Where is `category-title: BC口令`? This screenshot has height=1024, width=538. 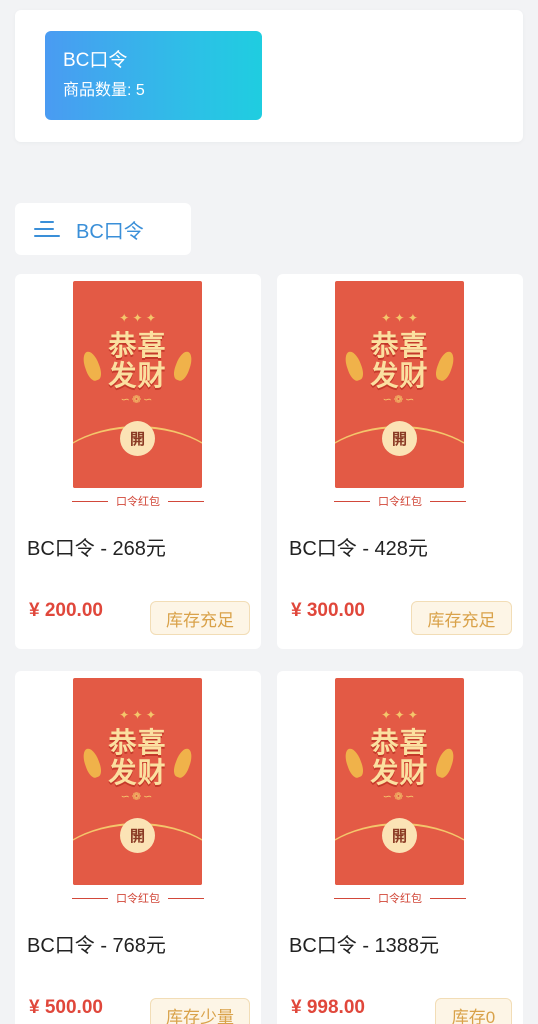
category-title: BC口令 is located at coordinates (95, 60).